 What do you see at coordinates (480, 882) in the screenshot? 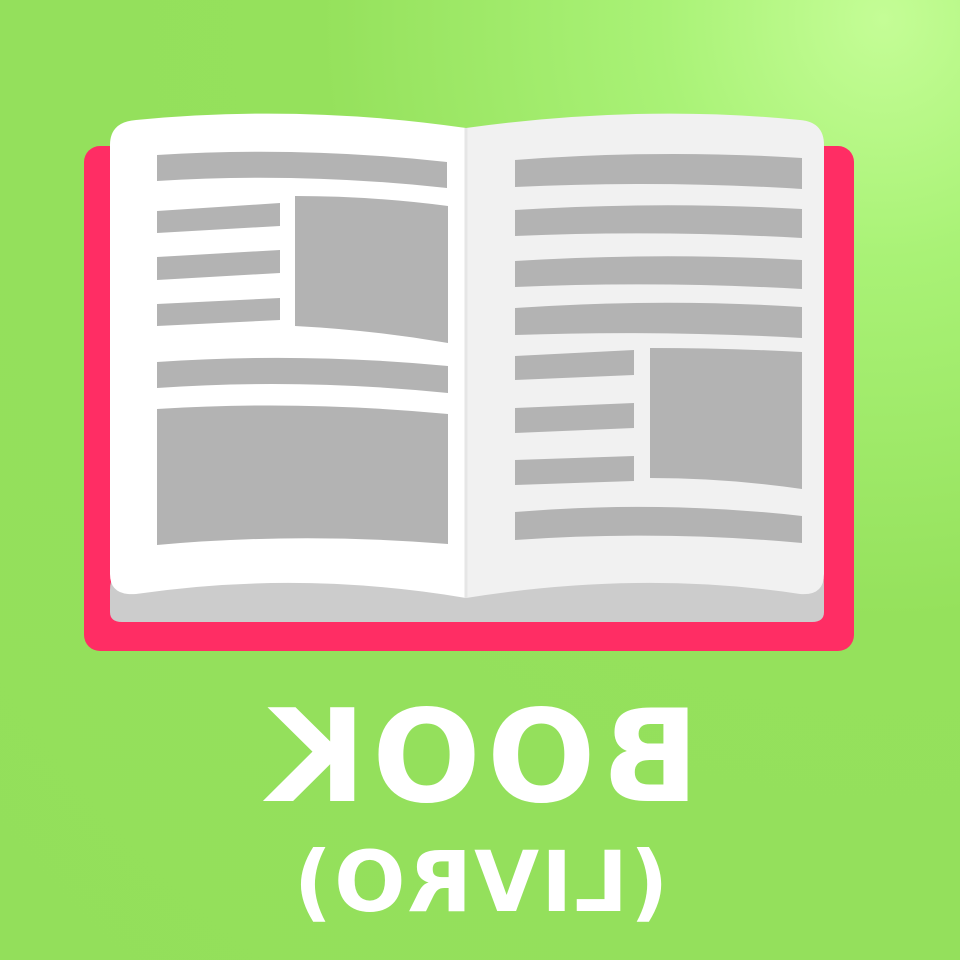
I see `word-translation: (LIVRO)` at bounding box center [480, 882].